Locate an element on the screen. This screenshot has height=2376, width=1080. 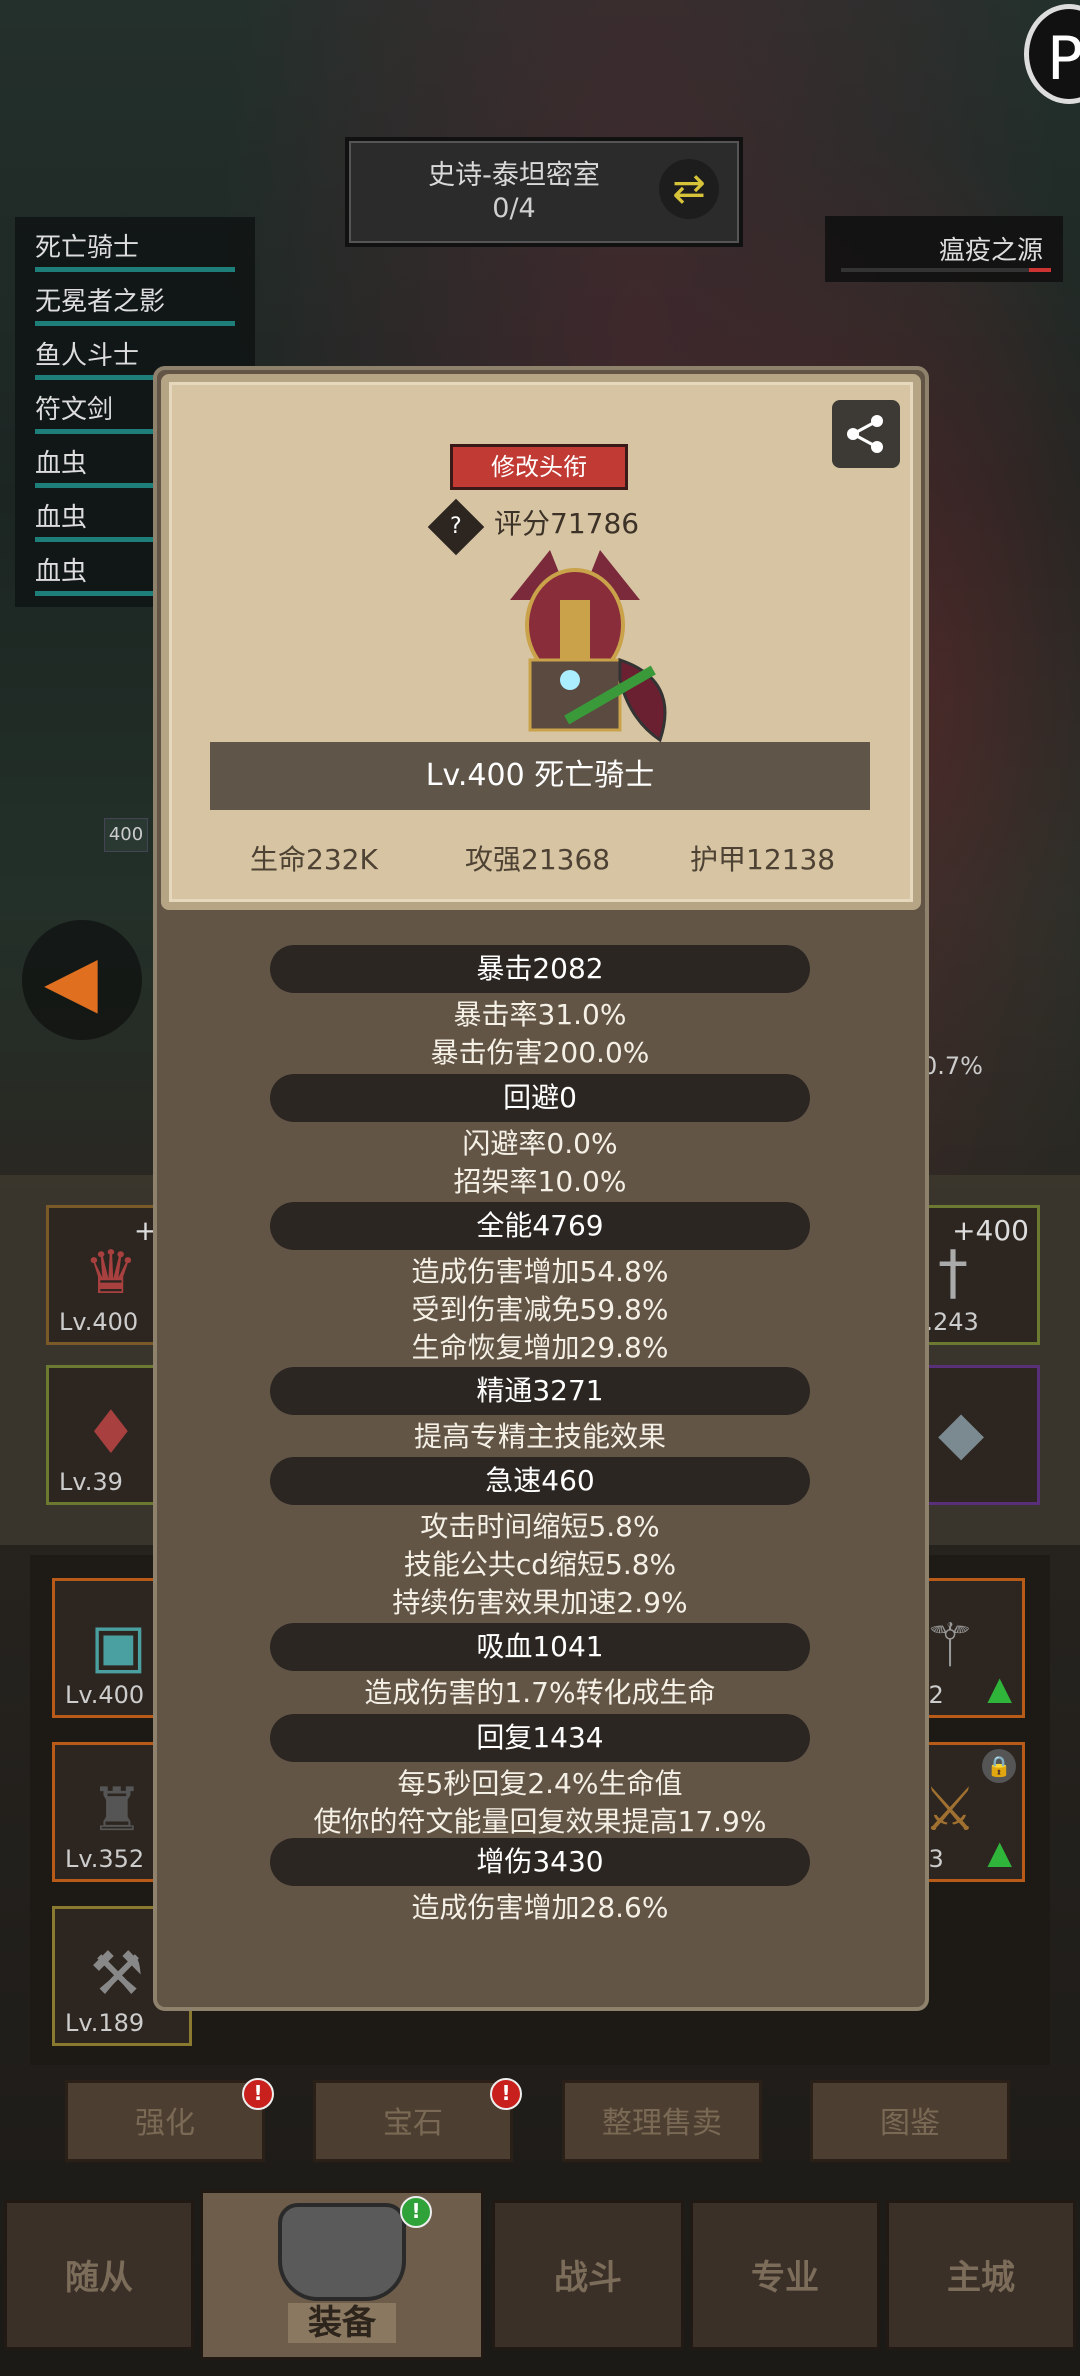
sort-sell-button: 整理售卖 is located at coordinates (662, 2121).